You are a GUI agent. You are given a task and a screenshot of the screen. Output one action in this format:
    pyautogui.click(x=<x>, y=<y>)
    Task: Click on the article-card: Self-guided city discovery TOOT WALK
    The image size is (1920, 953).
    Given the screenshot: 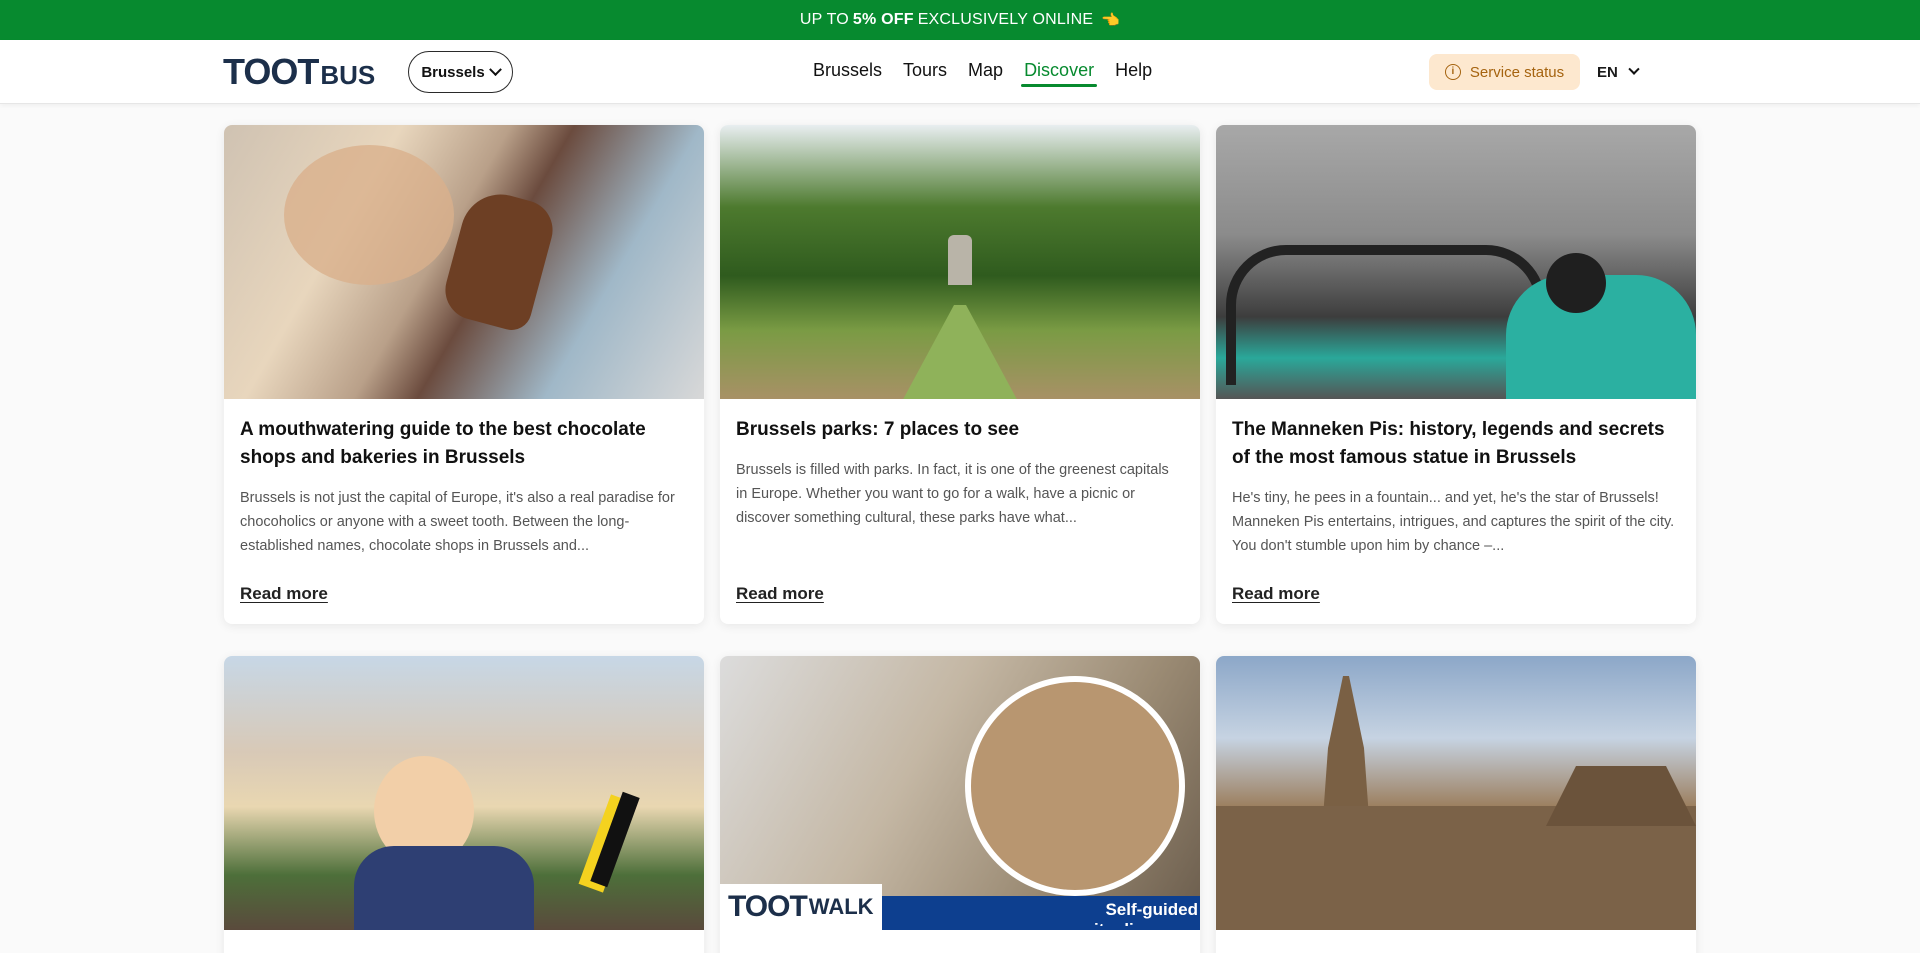 What is the action you would take?
    pyautogui.click(x=960, y=804)
    